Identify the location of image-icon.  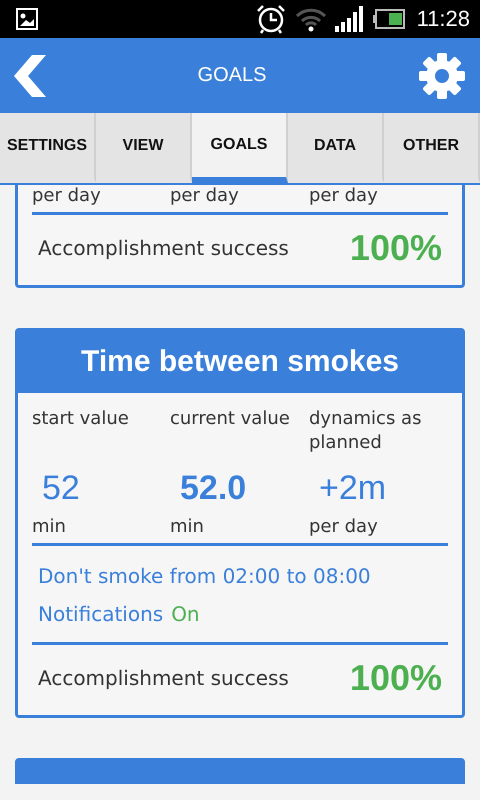
(27, 19).